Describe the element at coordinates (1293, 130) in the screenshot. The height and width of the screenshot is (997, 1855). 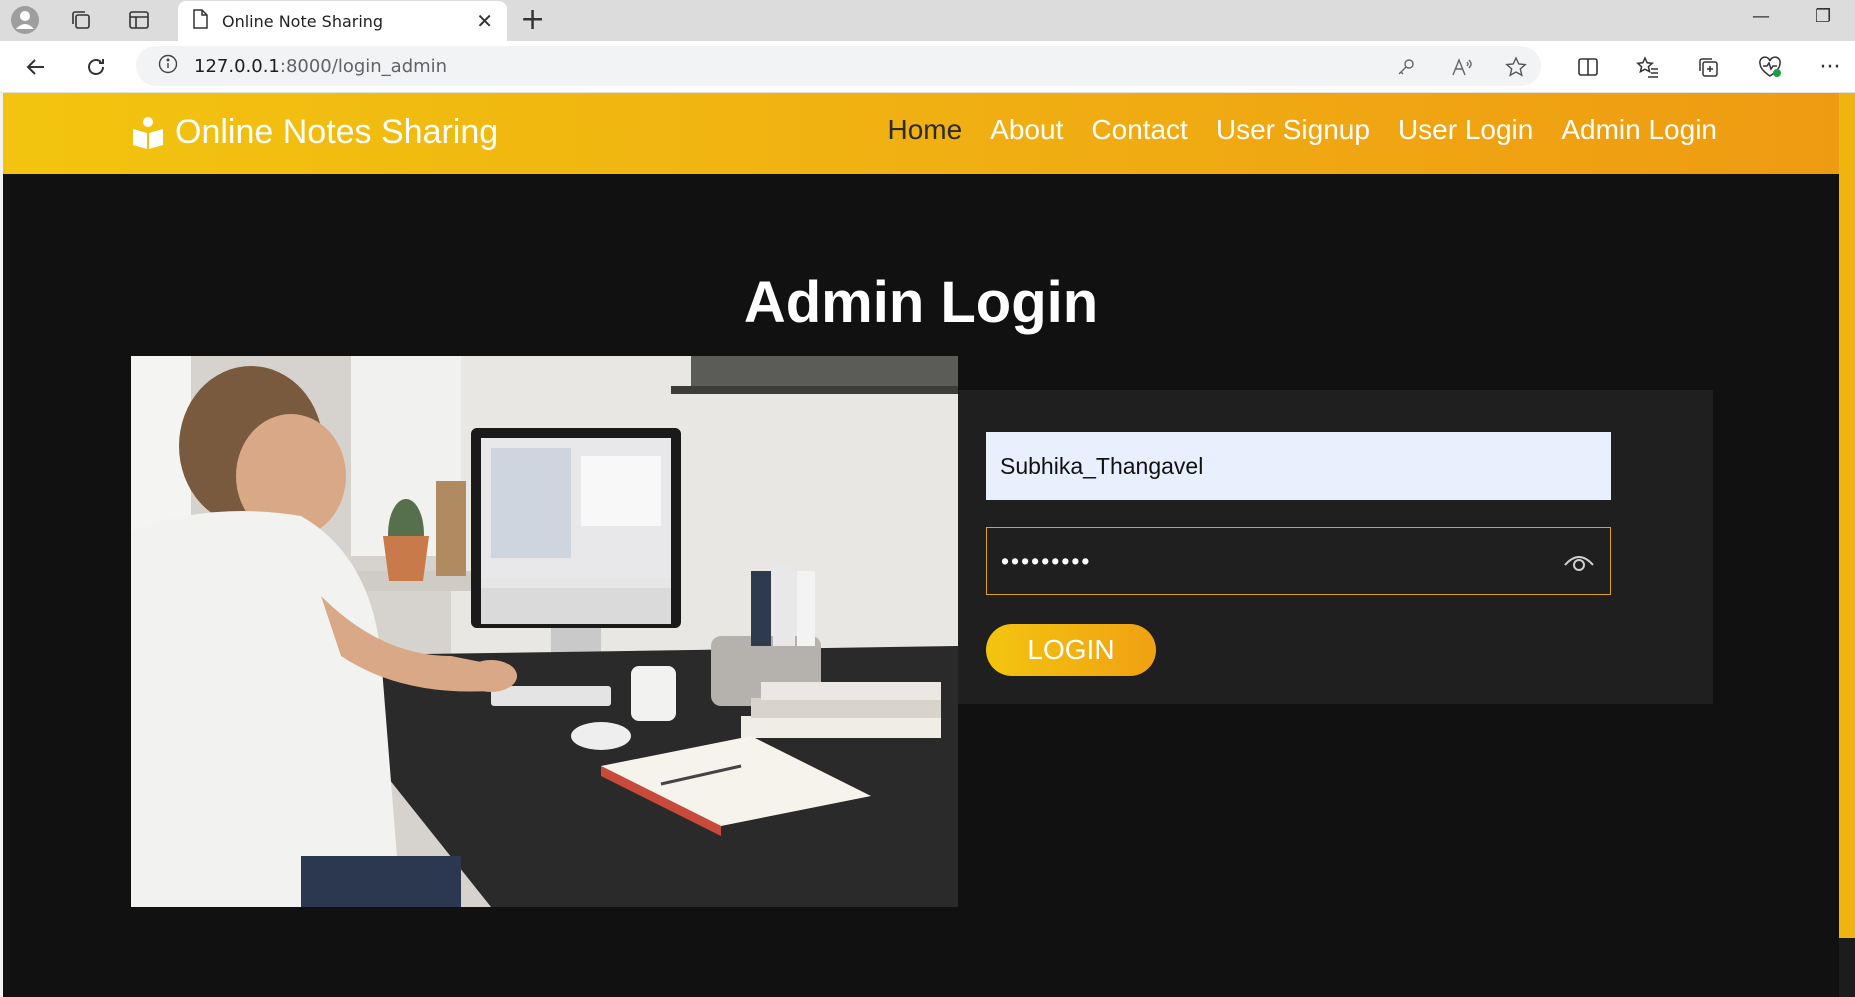
I see `nav-user-signup: User Signup` at that location.